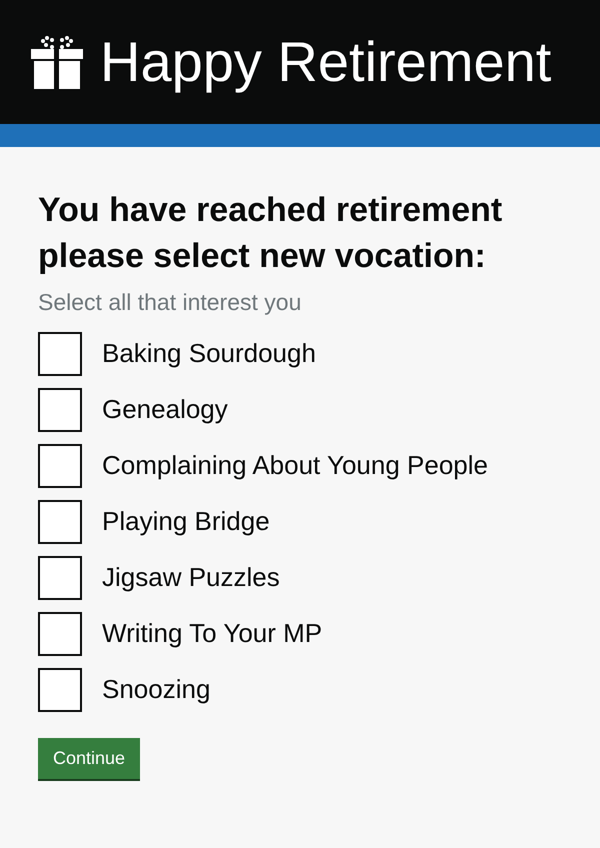 This screenshot has height=848, width=600. I want to click on option-label: Jigsaw Puzzles, so click(191, 577).